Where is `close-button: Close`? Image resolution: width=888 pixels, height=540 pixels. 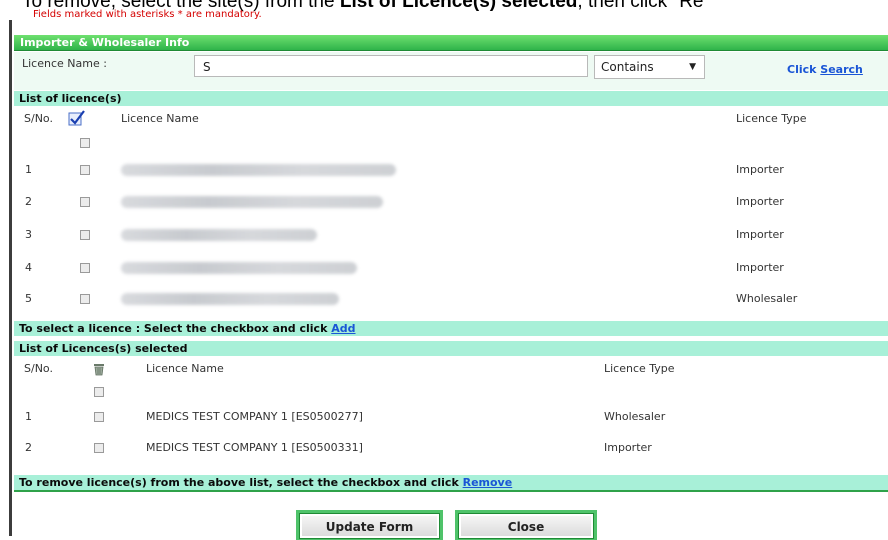 close-button: Close is located at coordinates (526, 526).